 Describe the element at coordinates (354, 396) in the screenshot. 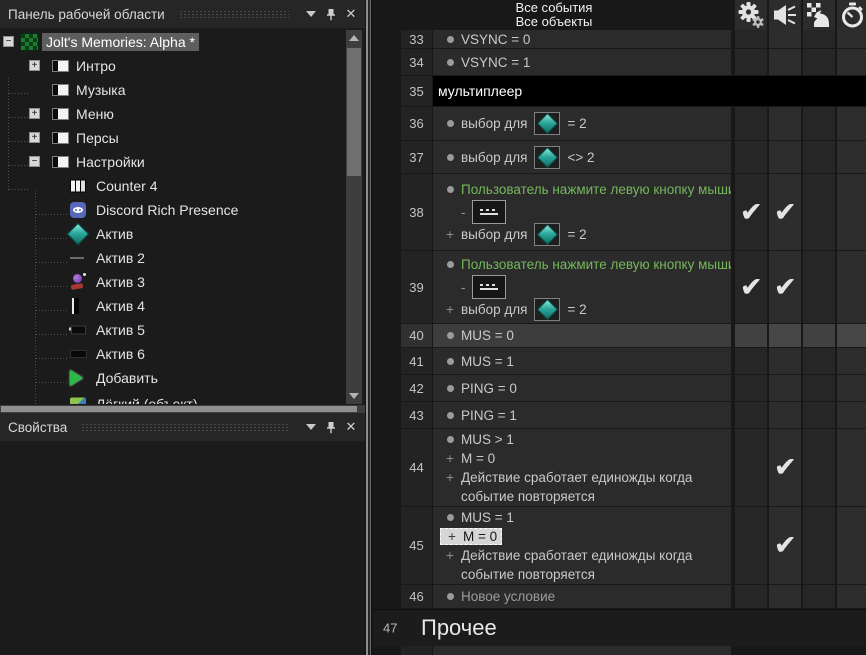

I see `scroll-down-arrow-icon` at that location.